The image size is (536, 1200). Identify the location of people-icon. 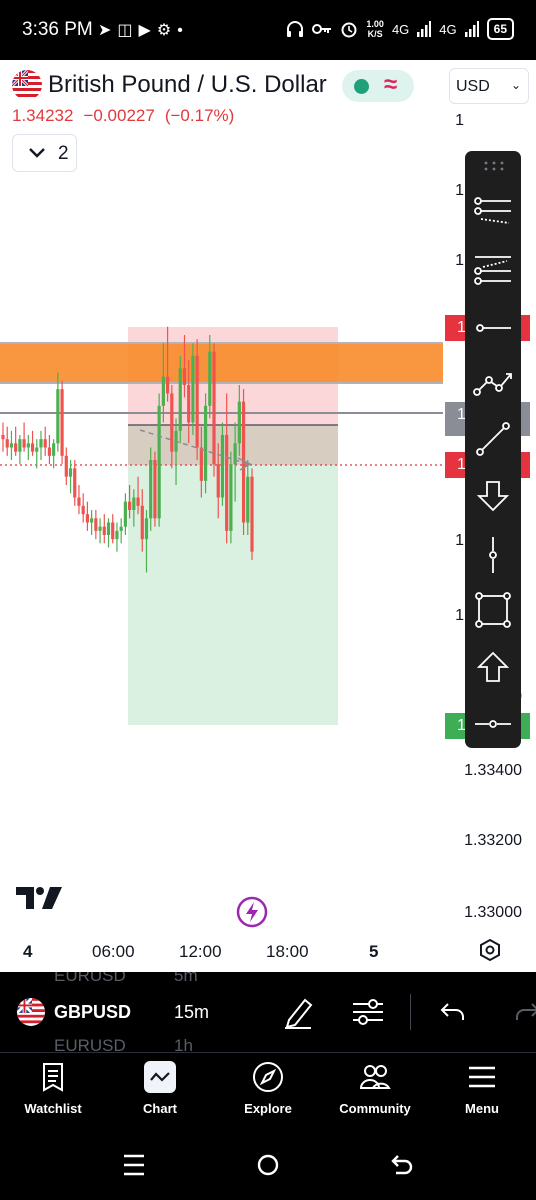
(375, 1077).